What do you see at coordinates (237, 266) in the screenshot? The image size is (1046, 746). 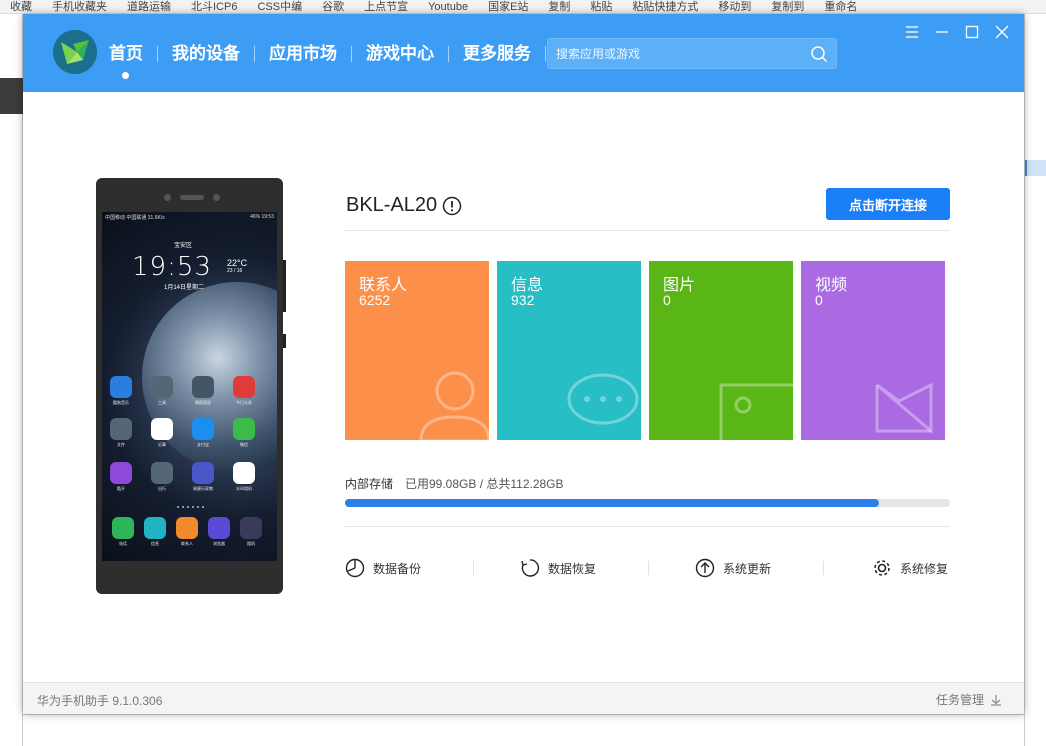 I see `phone-weather: 22°C 23 / 16` at bounding box center [237, 266].